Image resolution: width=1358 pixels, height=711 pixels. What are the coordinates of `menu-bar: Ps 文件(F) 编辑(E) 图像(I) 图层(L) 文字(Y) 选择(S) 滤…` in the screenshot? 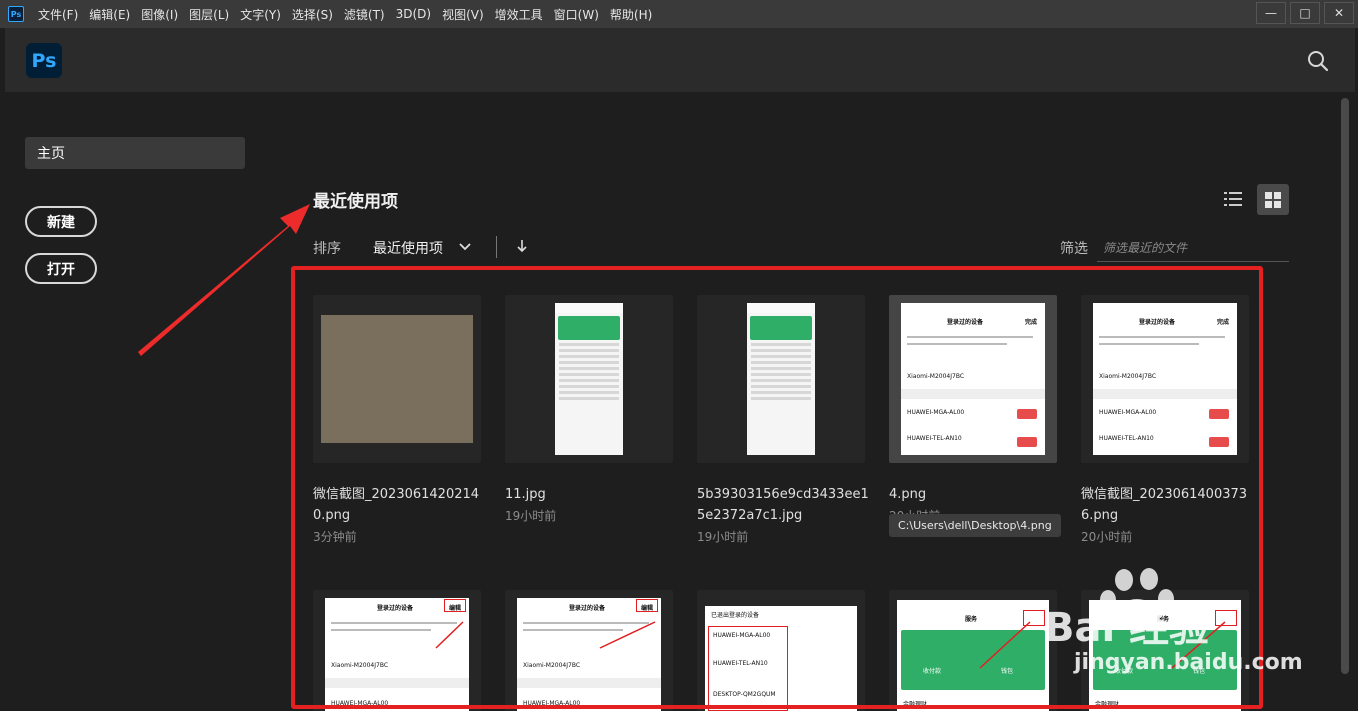 It's located at (679, 14).